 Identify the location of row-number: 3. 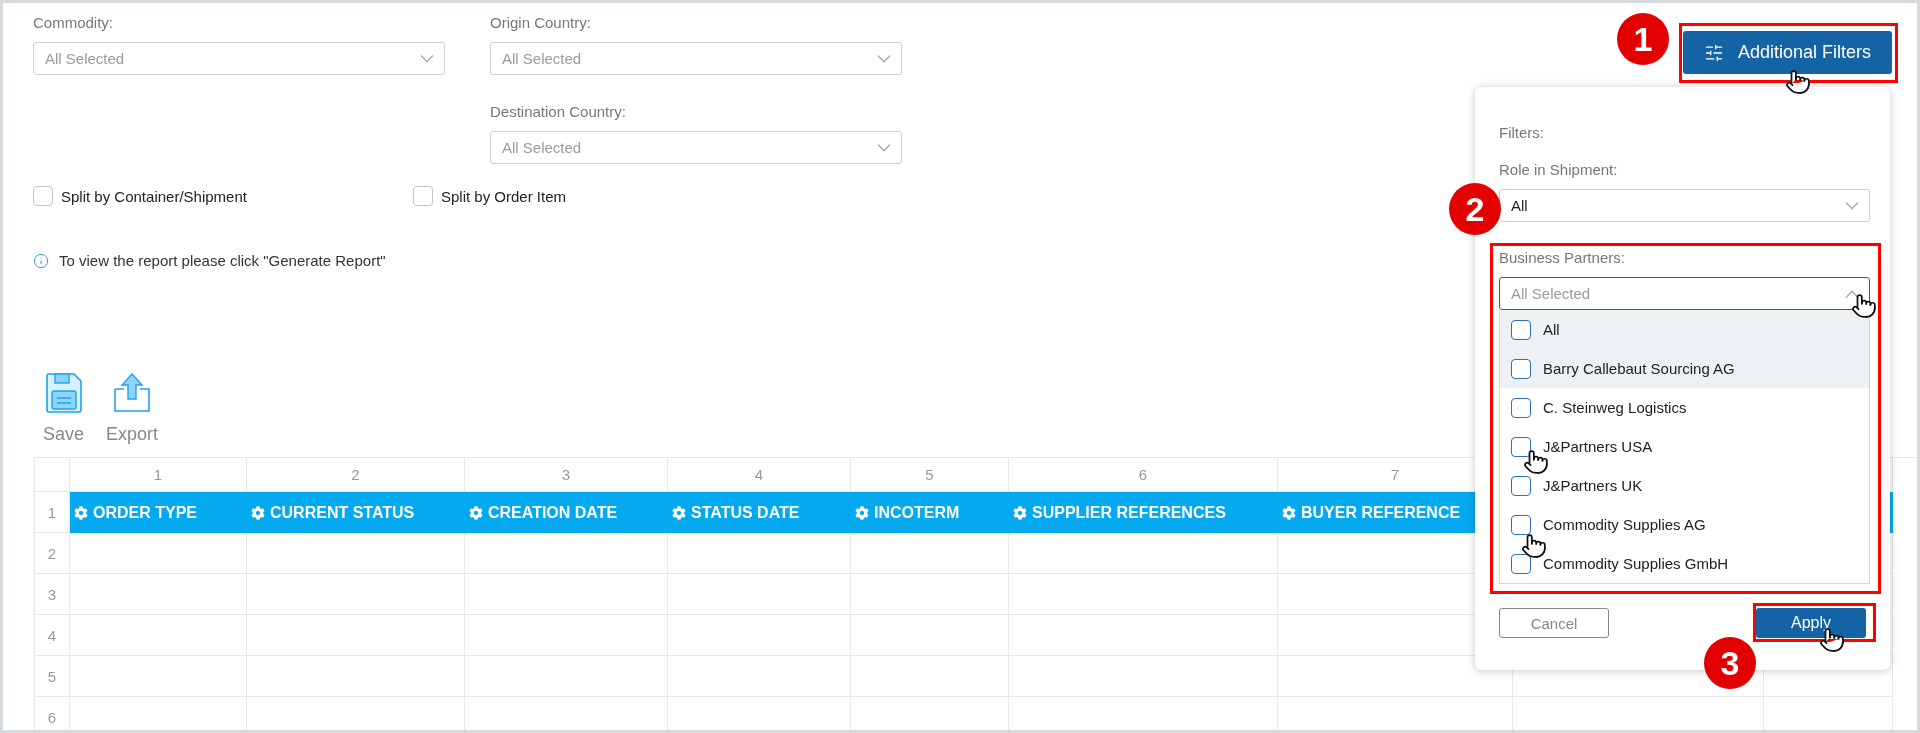
(52, 594).